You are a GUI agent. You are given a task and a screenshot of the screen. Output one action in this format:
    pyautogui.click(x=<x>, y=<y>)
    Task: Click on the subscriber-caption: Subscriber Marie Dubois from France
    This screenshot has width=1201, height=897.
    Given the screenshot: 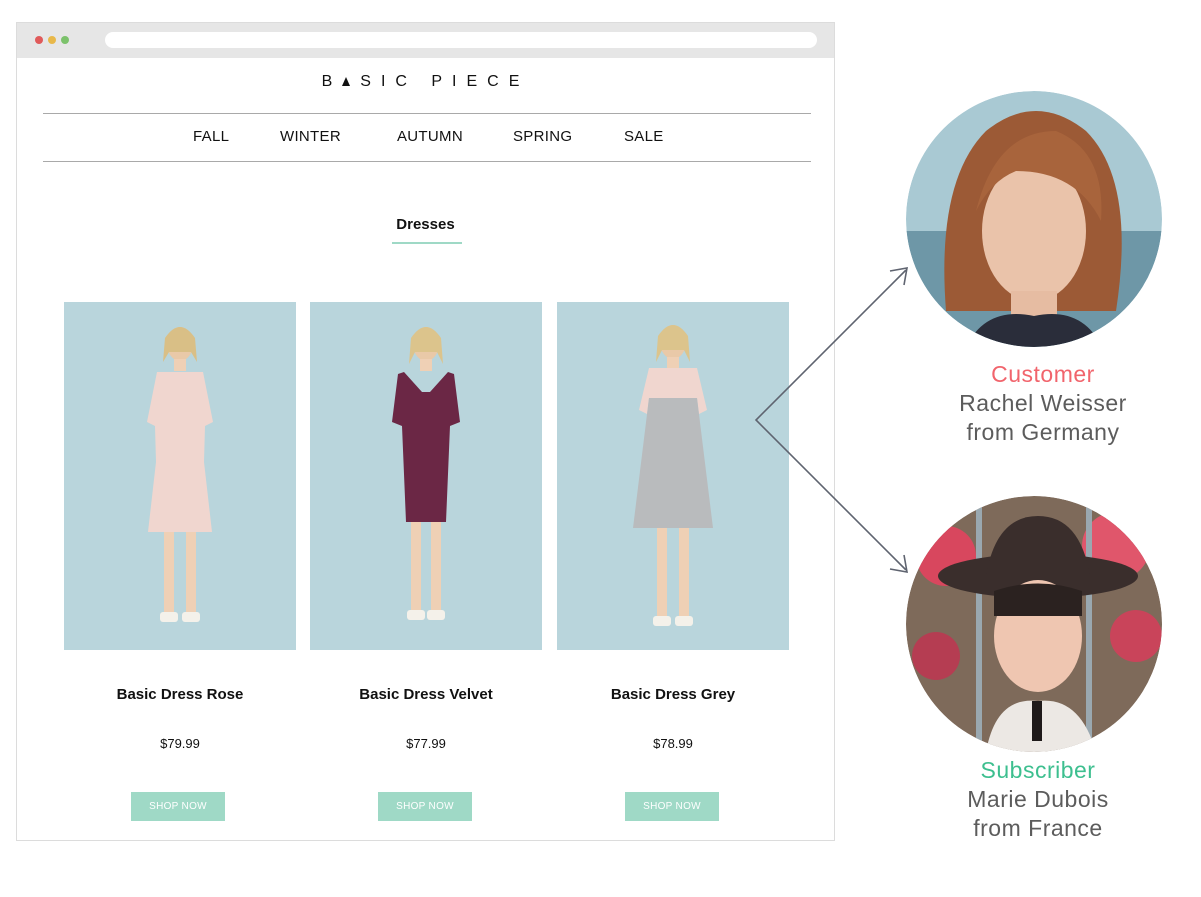 What is the action you would take?
    pyautogui.click(x=1038, y=799)
    